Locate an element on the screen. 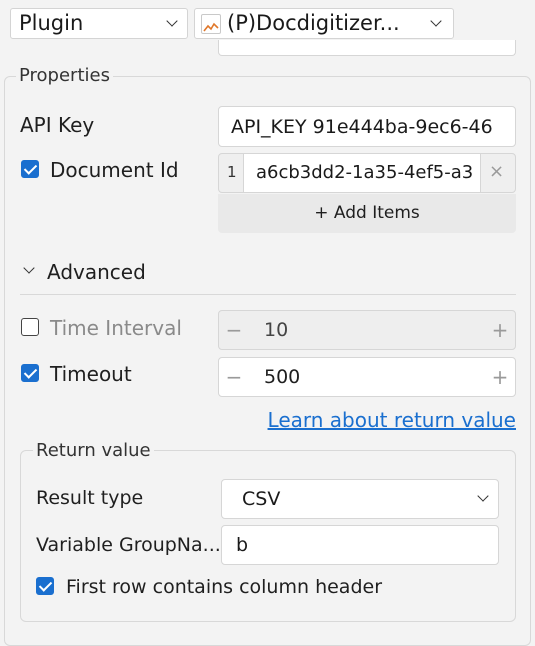 This screenshot has width=535, height=646. advanced-toggle: Advanced is located at coordinates (100, 272).